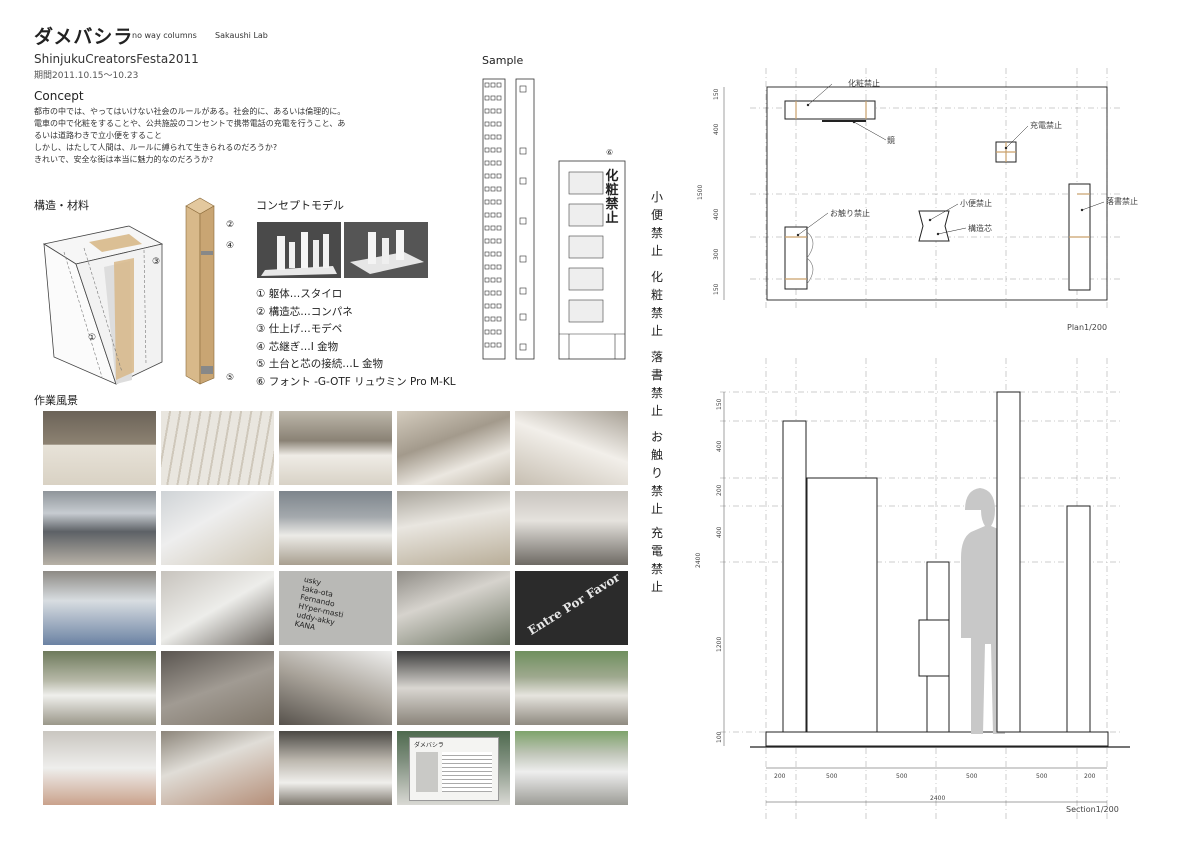 The height and width of the screenshot is (842, 1191). I want to click on plan-scale-caption: Plan1/200, so click(1087, 327).